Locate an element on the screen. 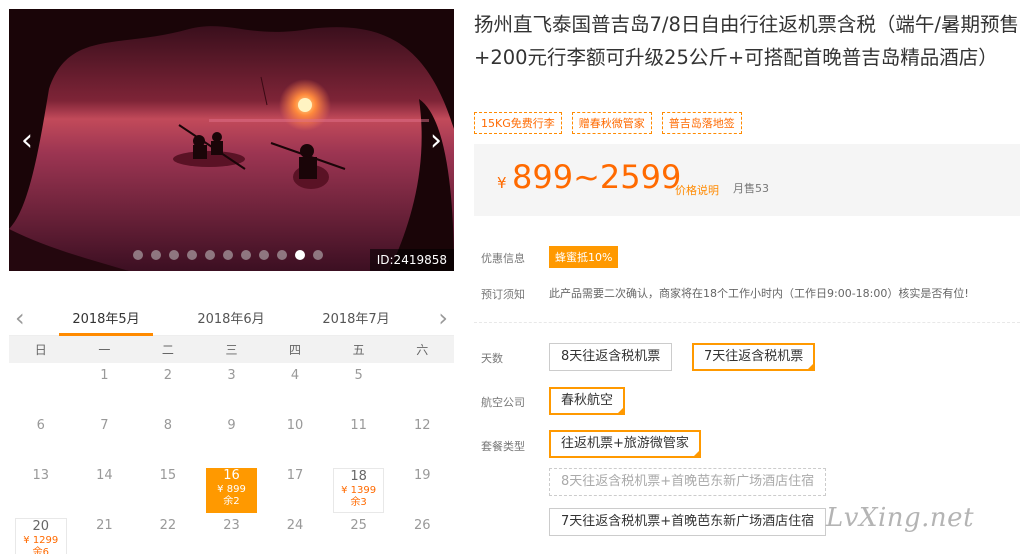  calendar-day: 16 ¥ 899 余2 is located at coordinates (231, 490).